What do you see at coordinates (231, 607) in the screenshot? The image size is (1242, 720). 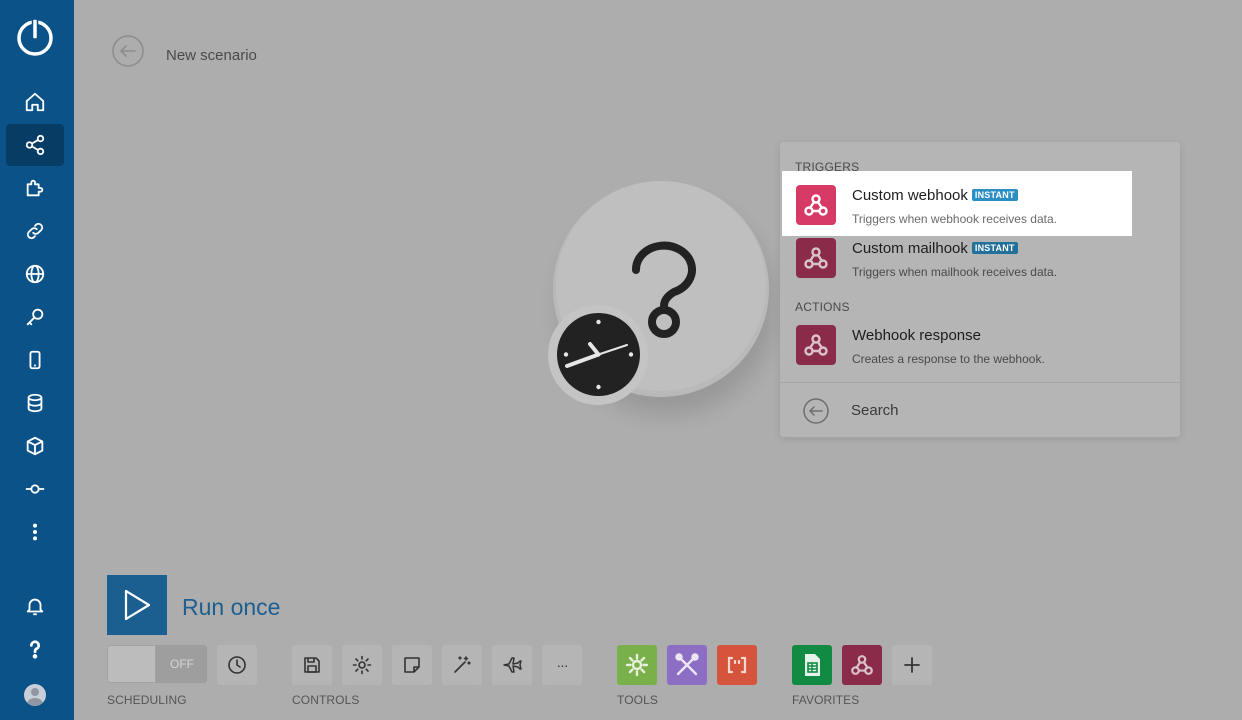 I see `run-once-label: Run once` at bounding box center [231, 607].